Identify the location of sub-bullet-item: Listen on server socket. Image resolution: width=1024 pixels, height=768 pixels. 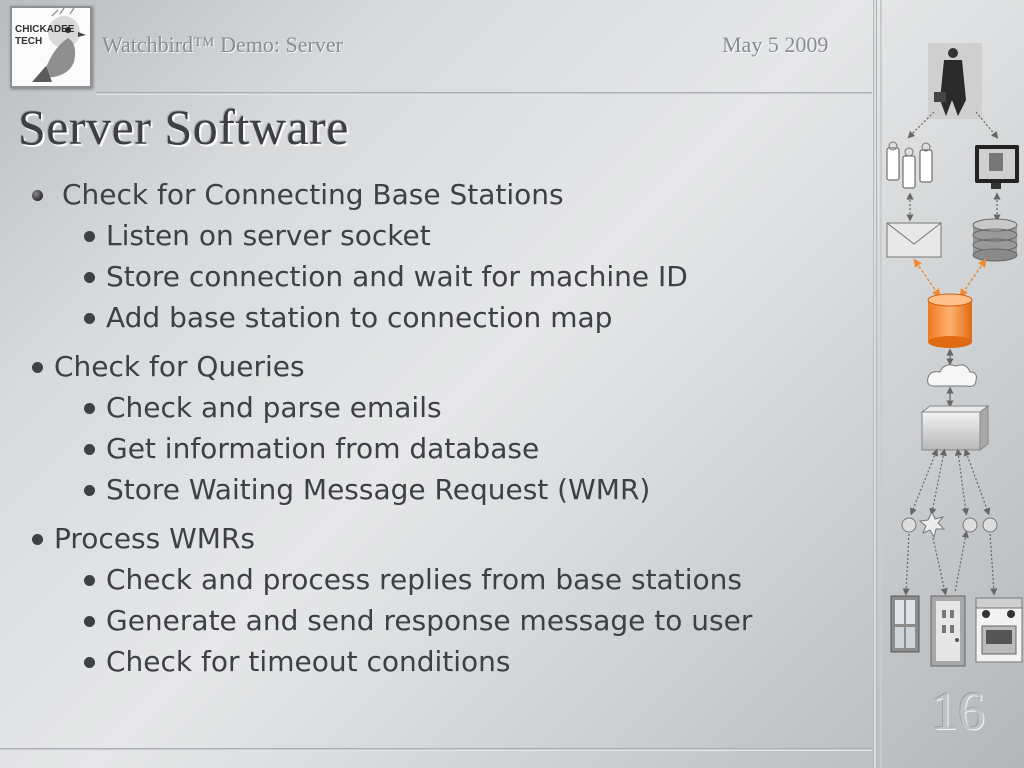
(448, 235).